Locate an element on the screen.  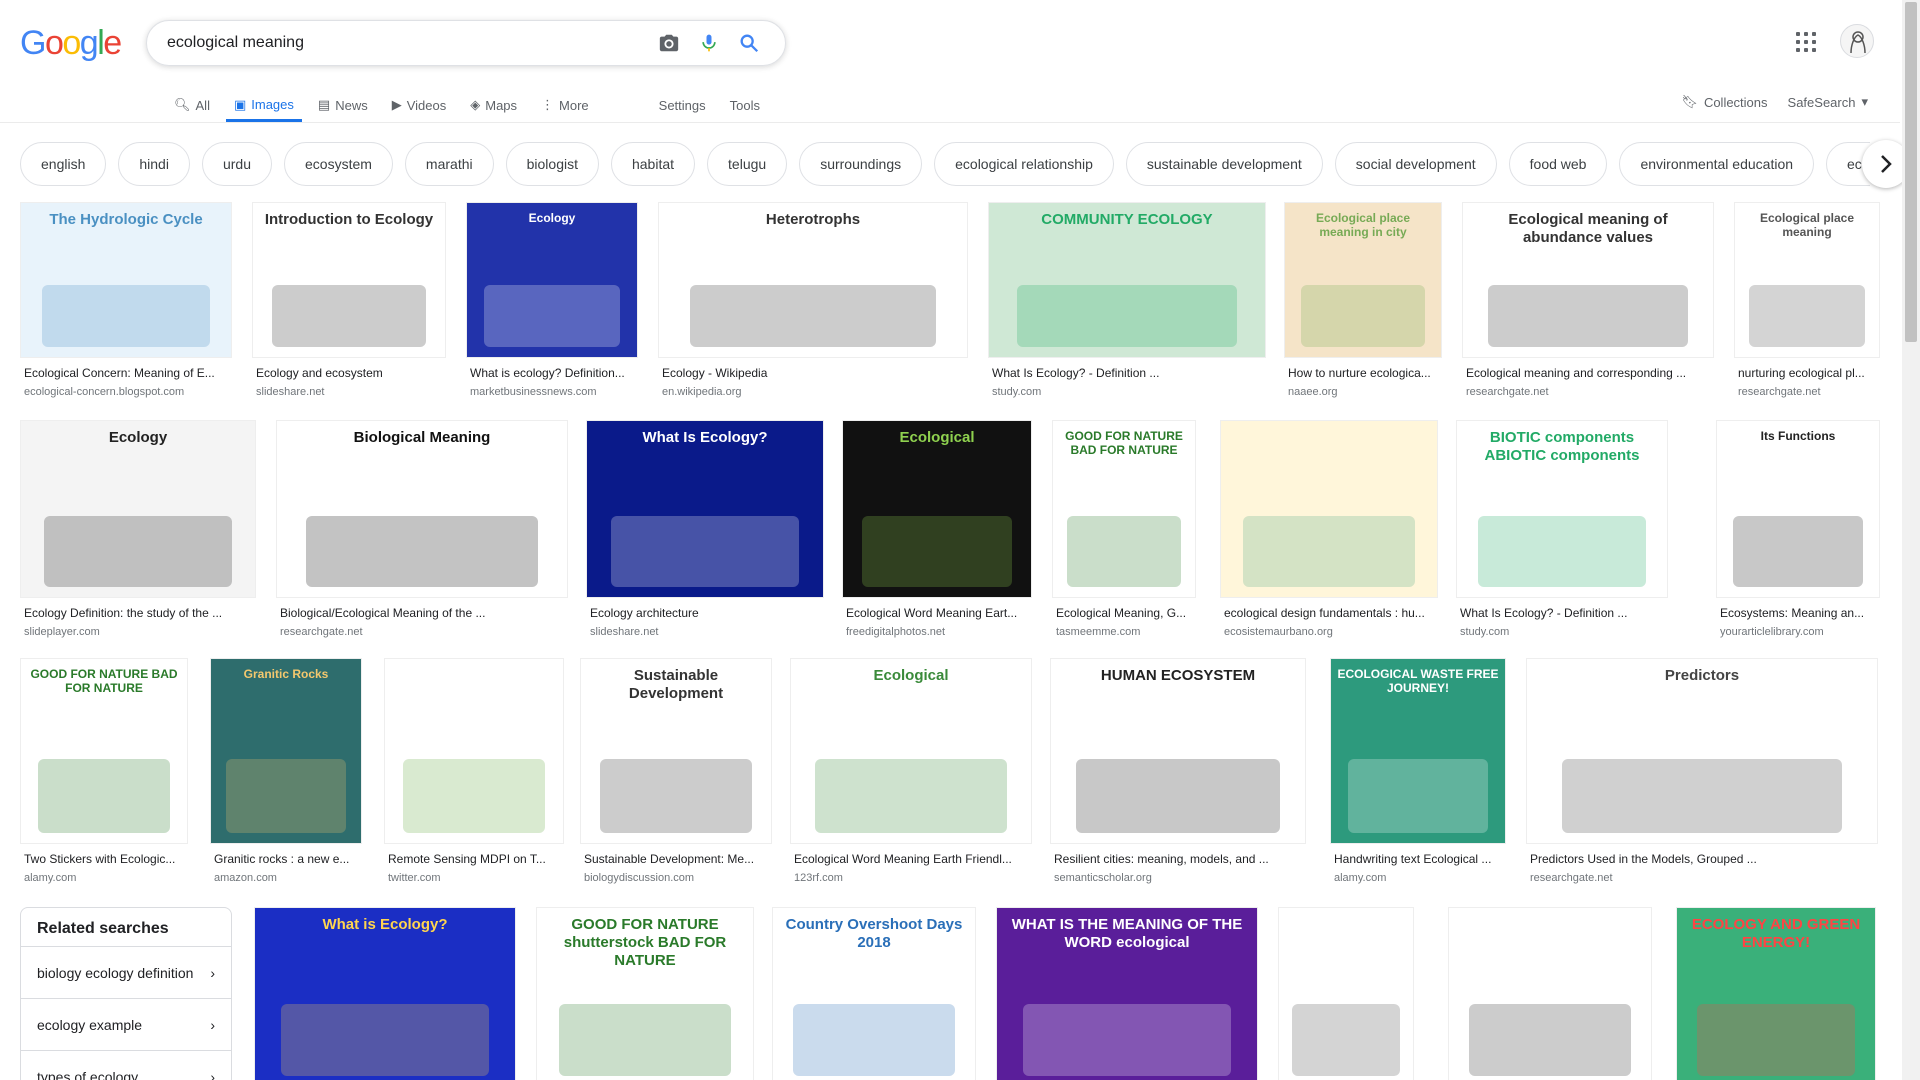
image-caption: Ecology and ecosystem is located at coordinates (351, 373).